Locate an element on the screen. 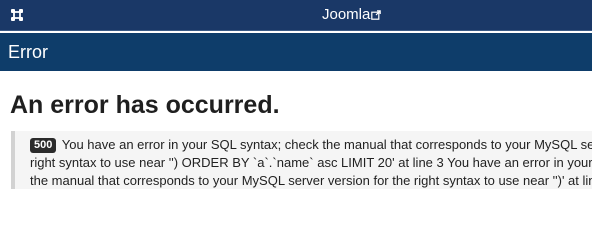  page-title: Error is located at coordinates (28, 52).